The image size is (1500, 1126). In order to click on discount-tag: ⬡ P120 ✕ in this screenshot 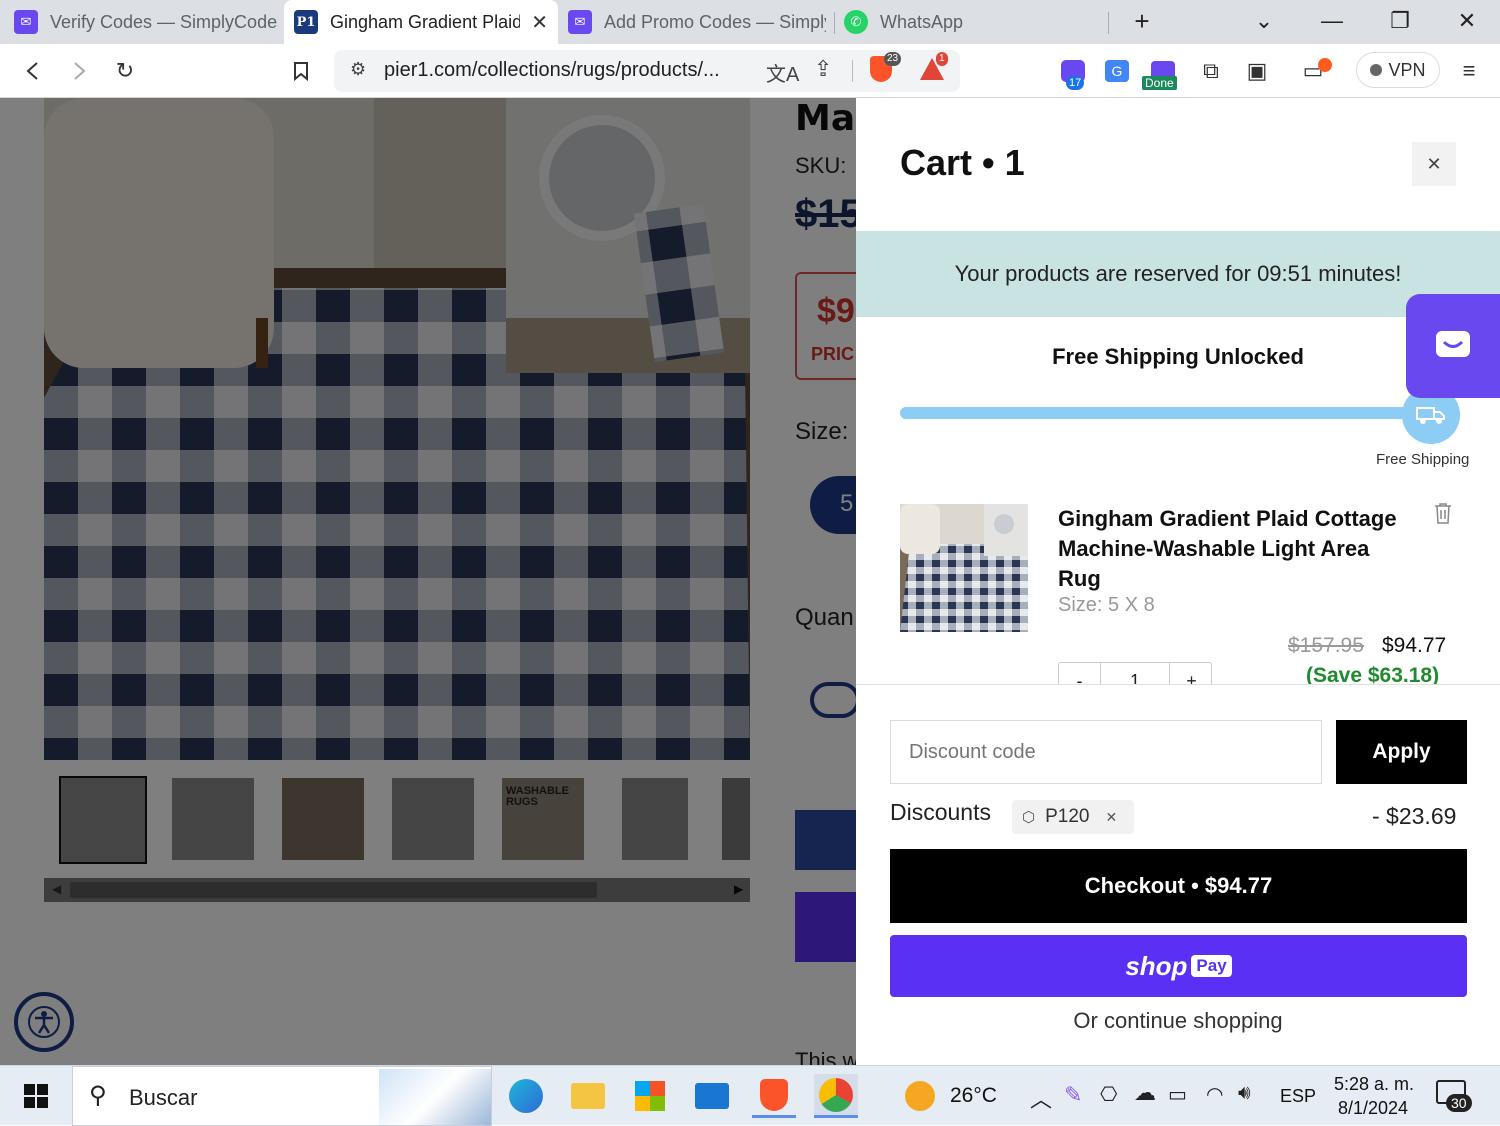, I will do `click(1073, 817)`.